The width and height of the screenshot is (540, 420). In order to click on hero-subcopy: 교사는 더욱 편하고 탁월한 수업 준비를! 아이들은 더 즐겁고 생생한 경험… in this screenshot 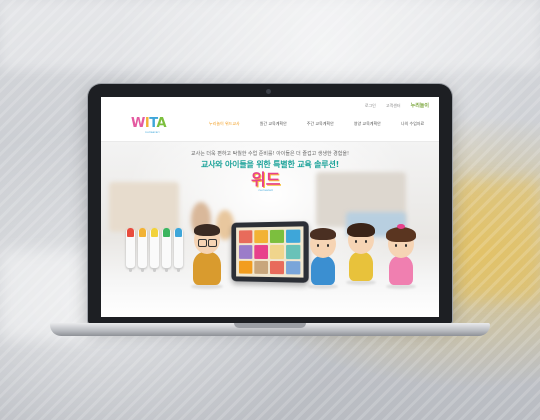, I will do `click(270, 154)`.